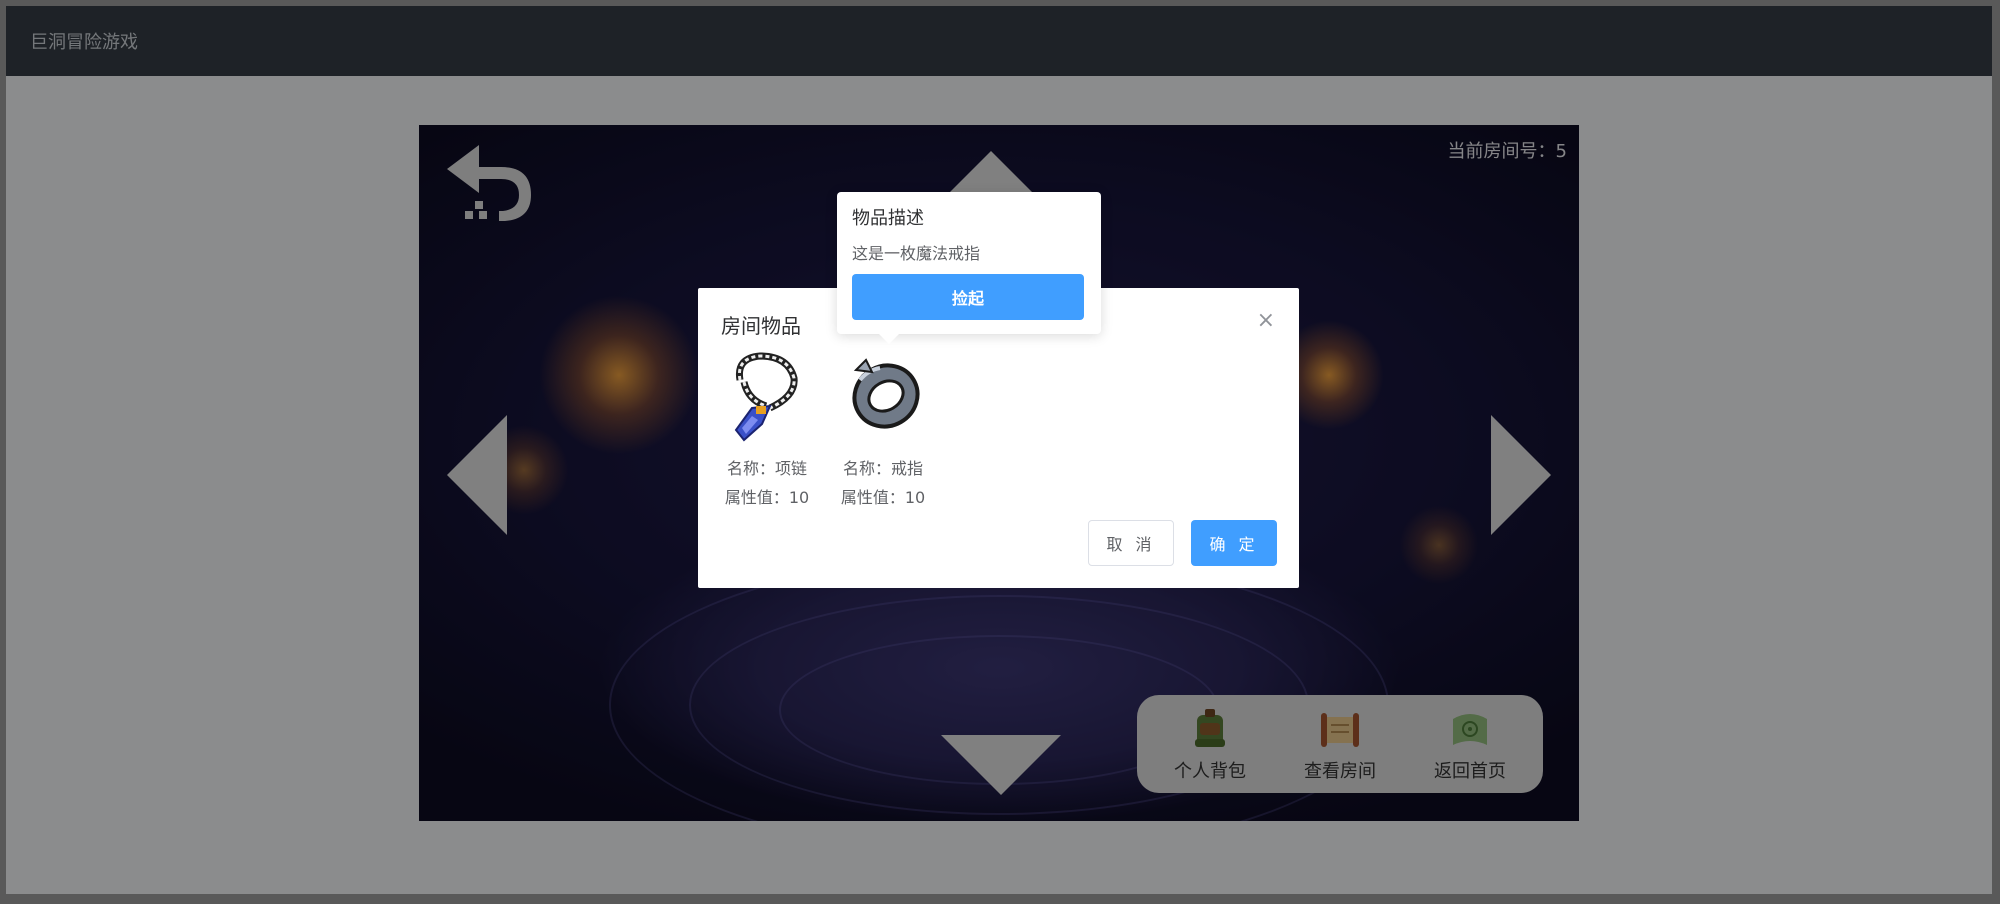 The width and height of the screenshot is (2000, 904). I want to click on item-necklace: 名称：项链 属性值：10, so click(767, 431).